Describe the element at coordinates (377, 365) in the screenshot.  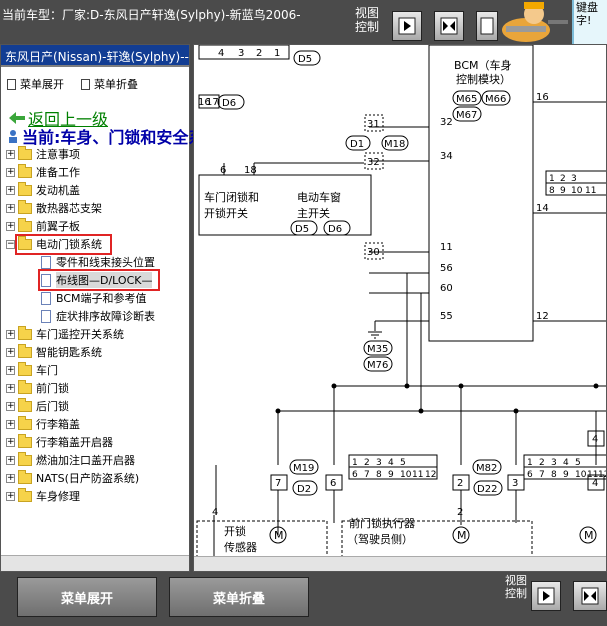
I see `connector-m76-label: M76` at that location.